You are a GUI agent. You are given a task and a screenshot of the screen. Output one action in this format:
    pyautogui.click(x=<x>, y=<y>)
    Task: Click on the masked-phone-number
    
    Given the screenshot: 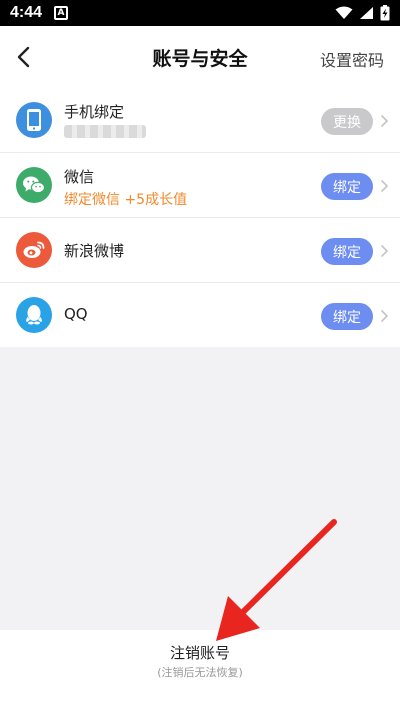 What is the action you would take?
    pyautogui.click(x=105, y=131)
    